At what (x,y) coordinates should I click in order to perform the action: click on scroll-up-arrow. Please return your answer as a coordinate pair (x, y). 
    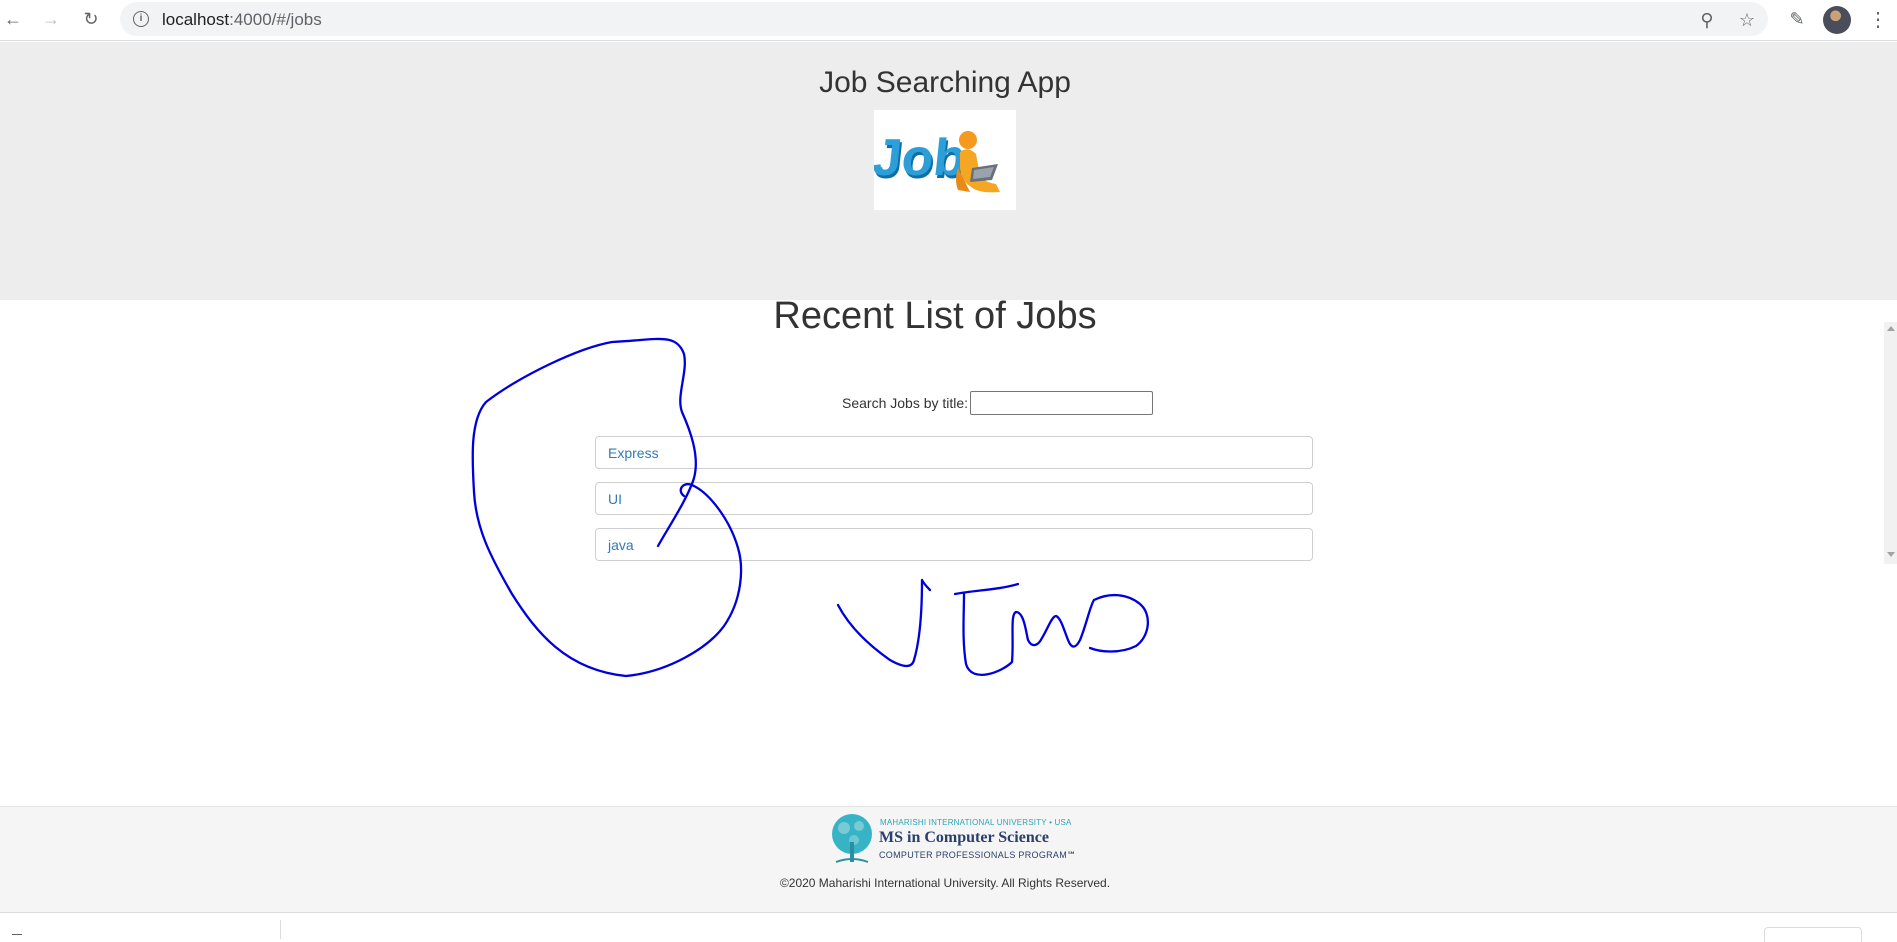
    Looking at the image, I should click on (1891, 328).